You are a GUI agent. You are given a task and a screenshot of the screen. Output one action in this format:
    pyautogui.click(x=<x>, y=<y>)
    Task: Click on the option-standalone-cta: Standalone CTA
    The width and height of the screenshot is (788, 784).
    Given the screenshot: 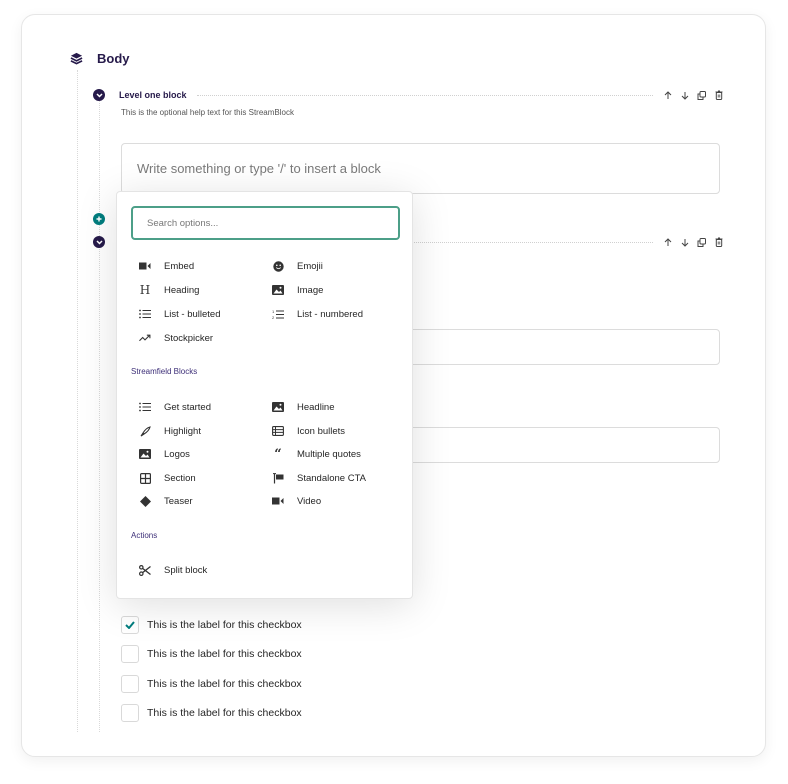 What is the action you would take?
    pyautogui.click(x=319, y=478)
    